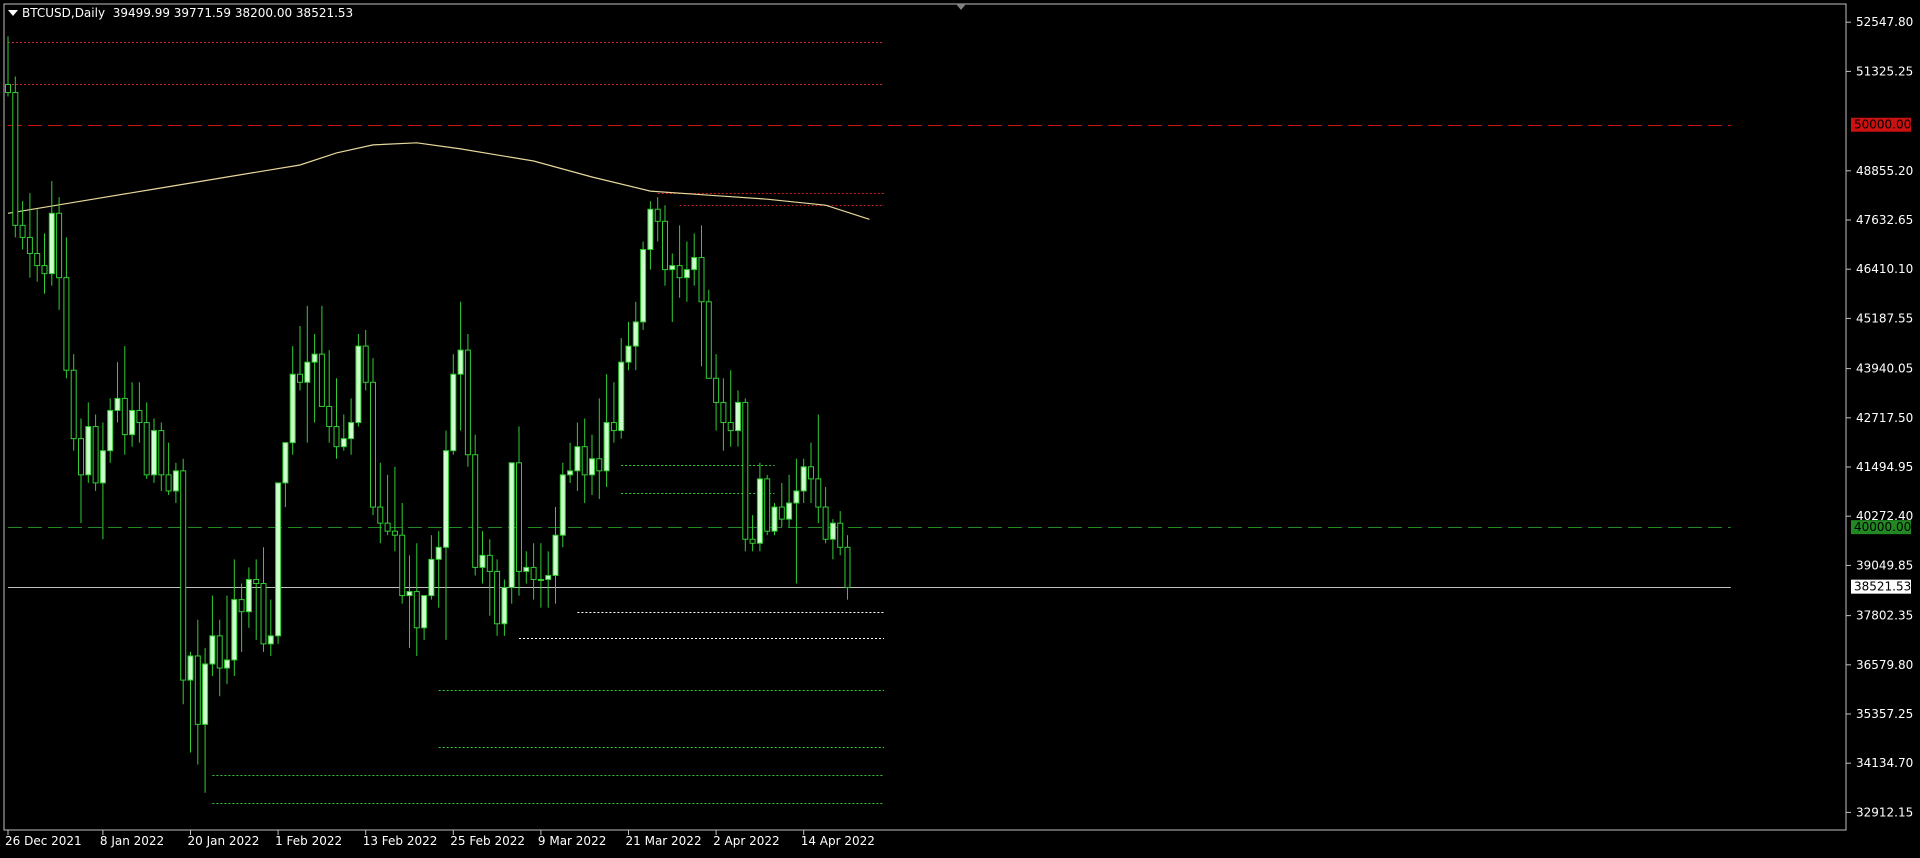  What do you see at coordinates (746, 841) in the screenshot?
I see `time-tick-label: 2 Apr 2022` at bounding box center [746, 841].